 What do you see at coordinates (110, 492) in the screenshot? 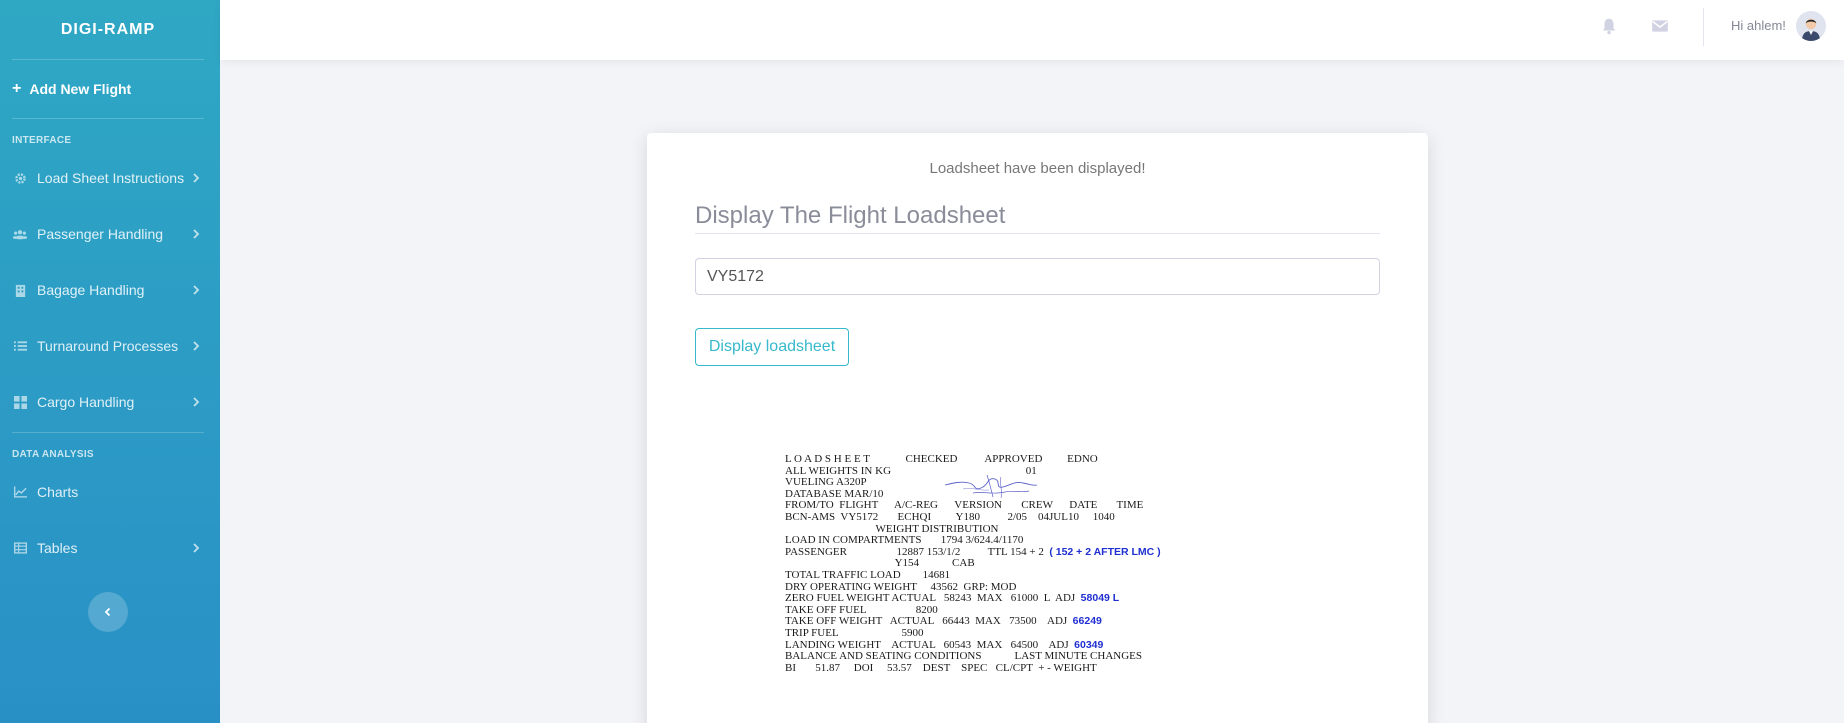
I see `sidebar-item-charts: Charts` at bounding box center [110, 492].